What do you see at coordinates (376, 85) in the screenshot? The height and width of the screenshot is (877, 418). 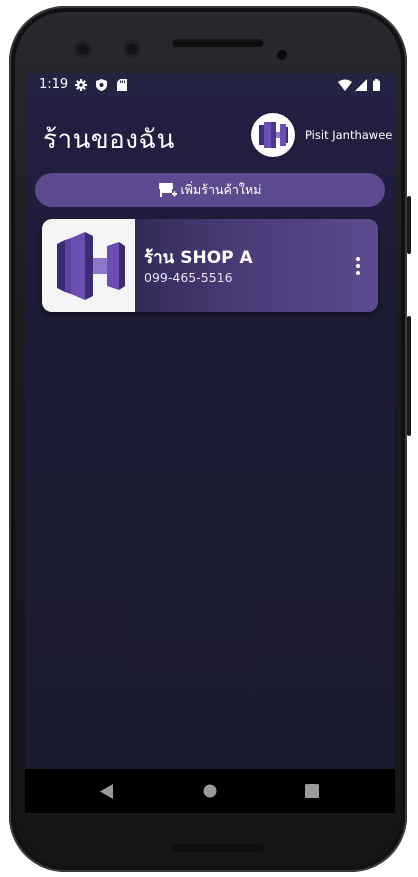 I see `battery-icon` at bounding box center [376, 85].